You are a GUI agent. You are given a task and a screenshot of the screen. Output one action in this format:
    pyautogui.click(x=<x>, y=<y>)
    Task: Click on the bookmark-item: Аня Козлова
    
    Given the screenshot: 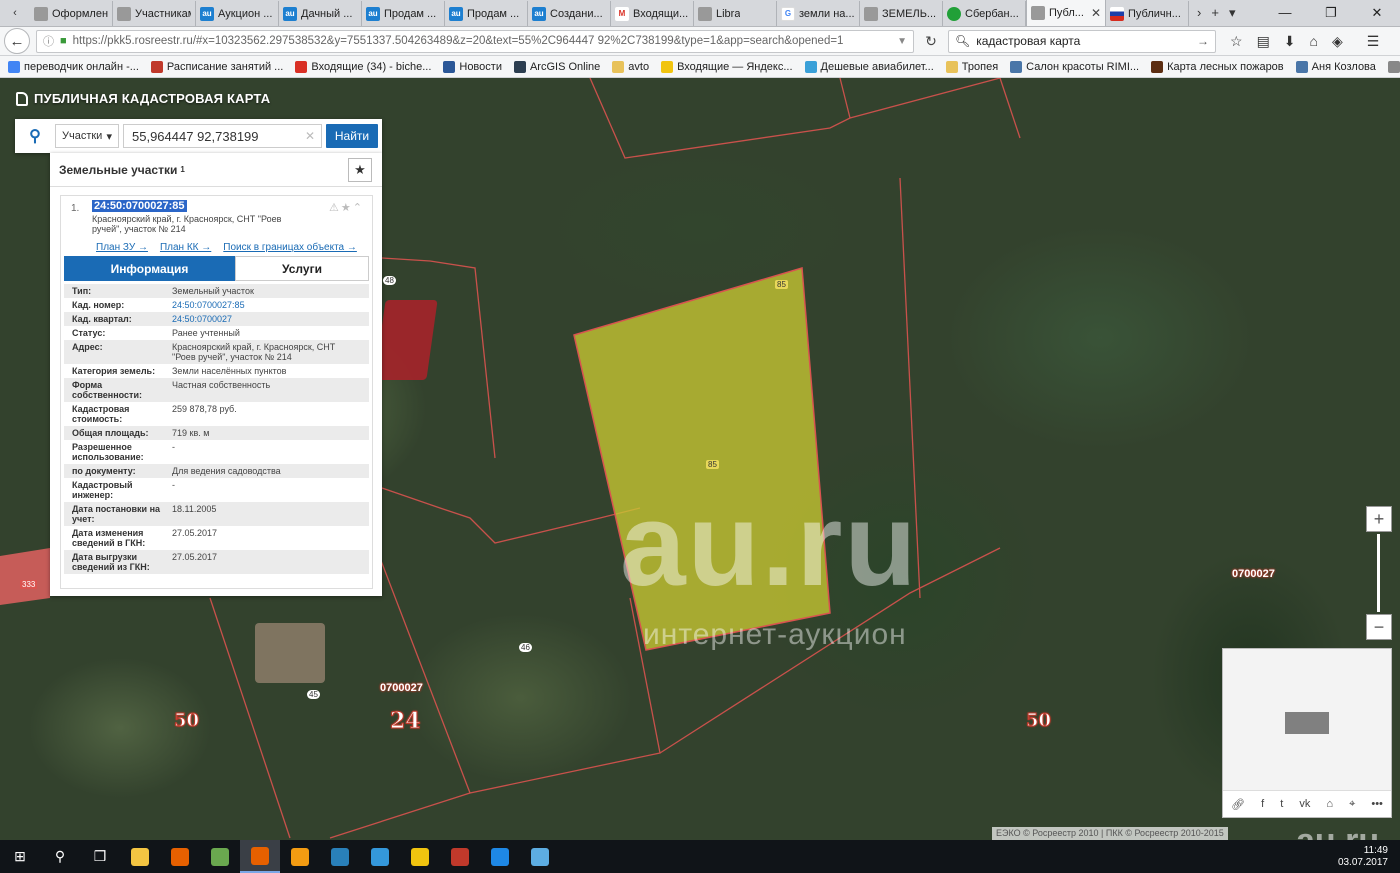 What is the action you would take?
    pyautogui.click(x=1335, y=66)
    